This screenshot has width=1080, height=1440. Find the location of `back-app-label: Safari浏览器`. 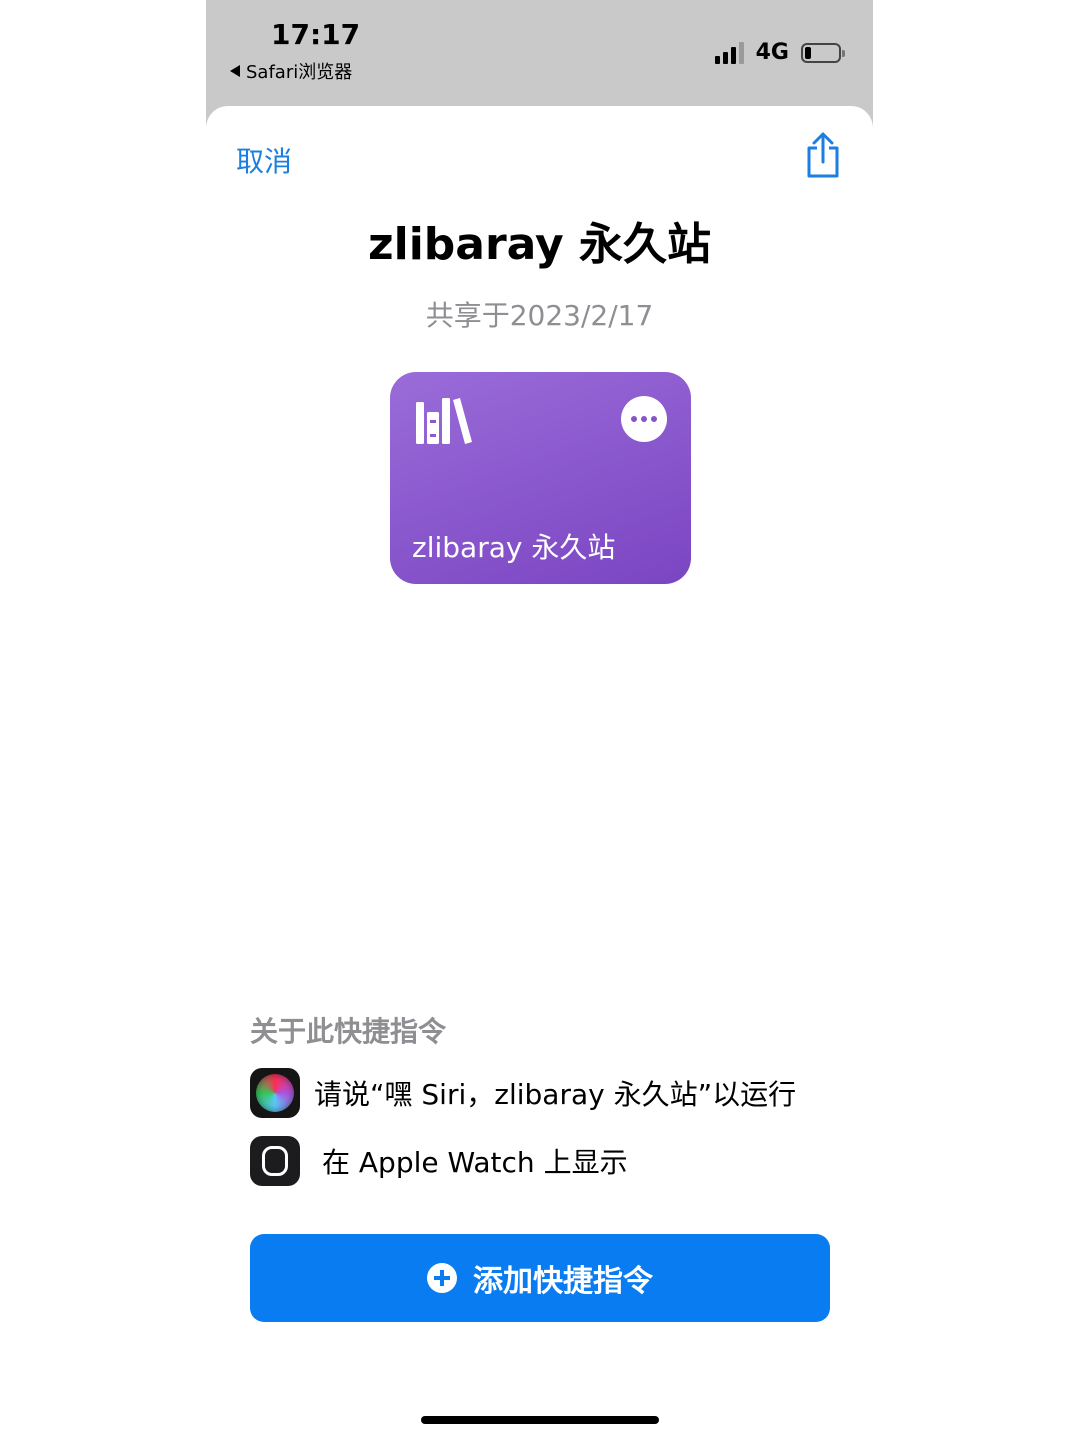

back-app-label: Safari浏览器 is located at coordinates (299, 72).